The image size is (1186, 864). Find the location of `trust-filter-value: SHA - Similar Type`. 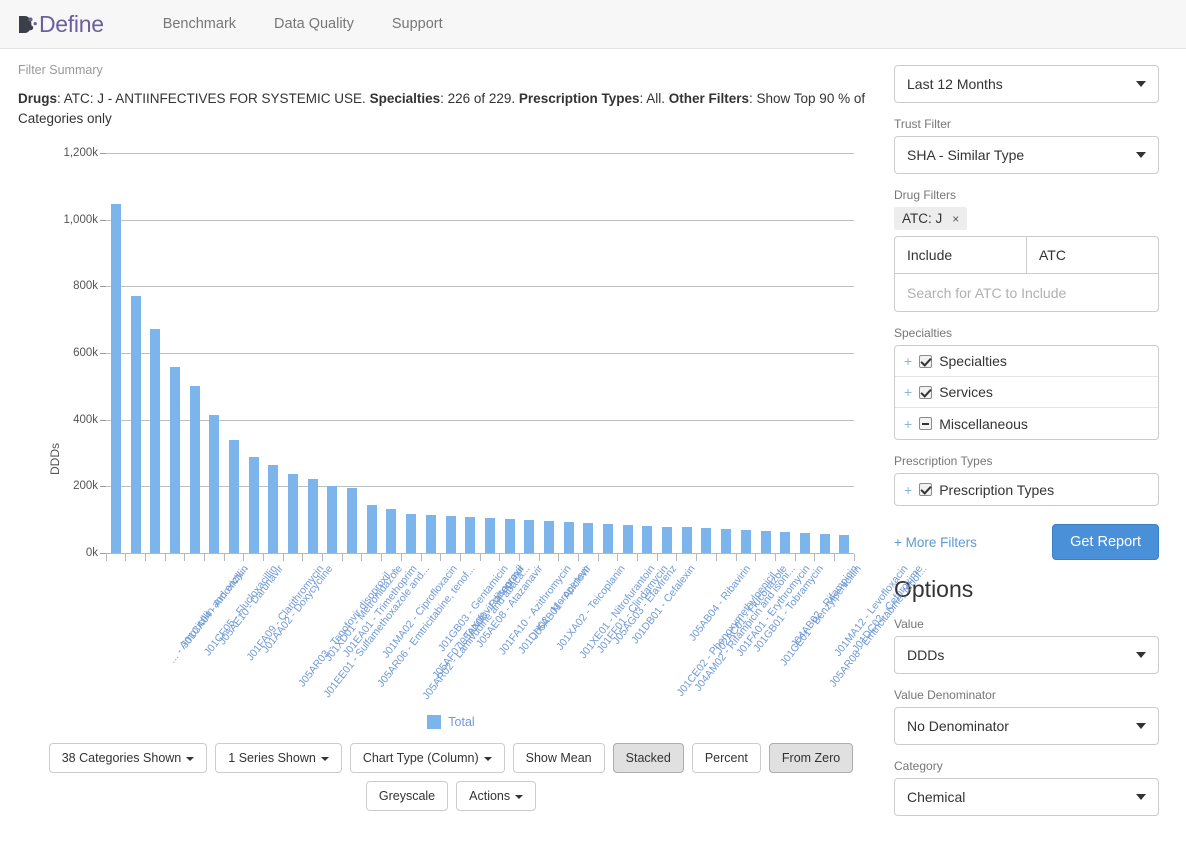

trust-filter-value: SHA - Similar Type is located at coordinates (966, 155).